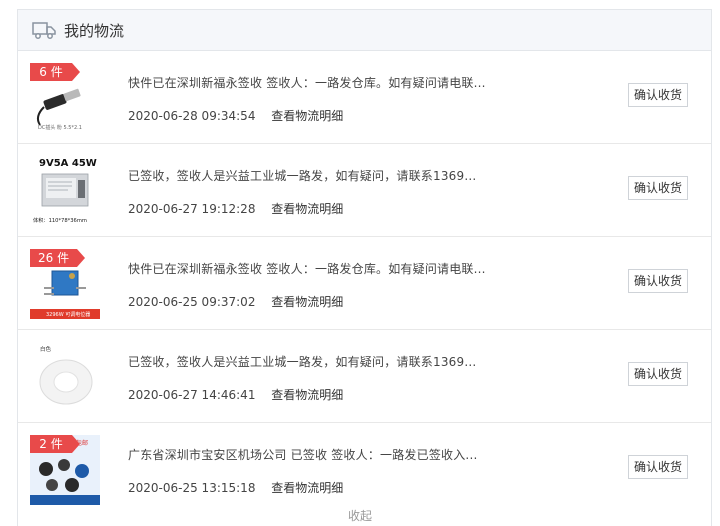  Describe the element at coordinates (192, 302) in the screenshot. I see `update-time: 2020-06-25 09:37:02` at that location.